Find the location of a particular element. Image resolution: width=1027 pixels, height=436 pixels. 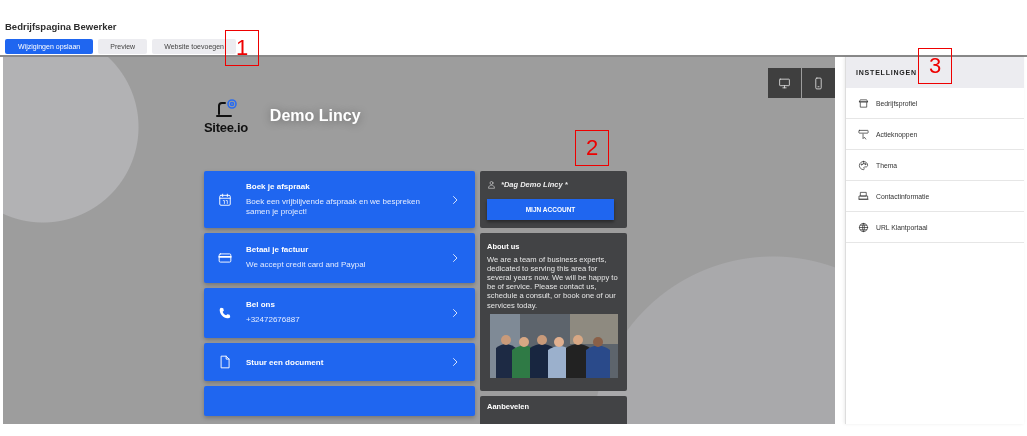

page-title: Bedrijfspagina Bewerker is located at coordinates (61, 26).